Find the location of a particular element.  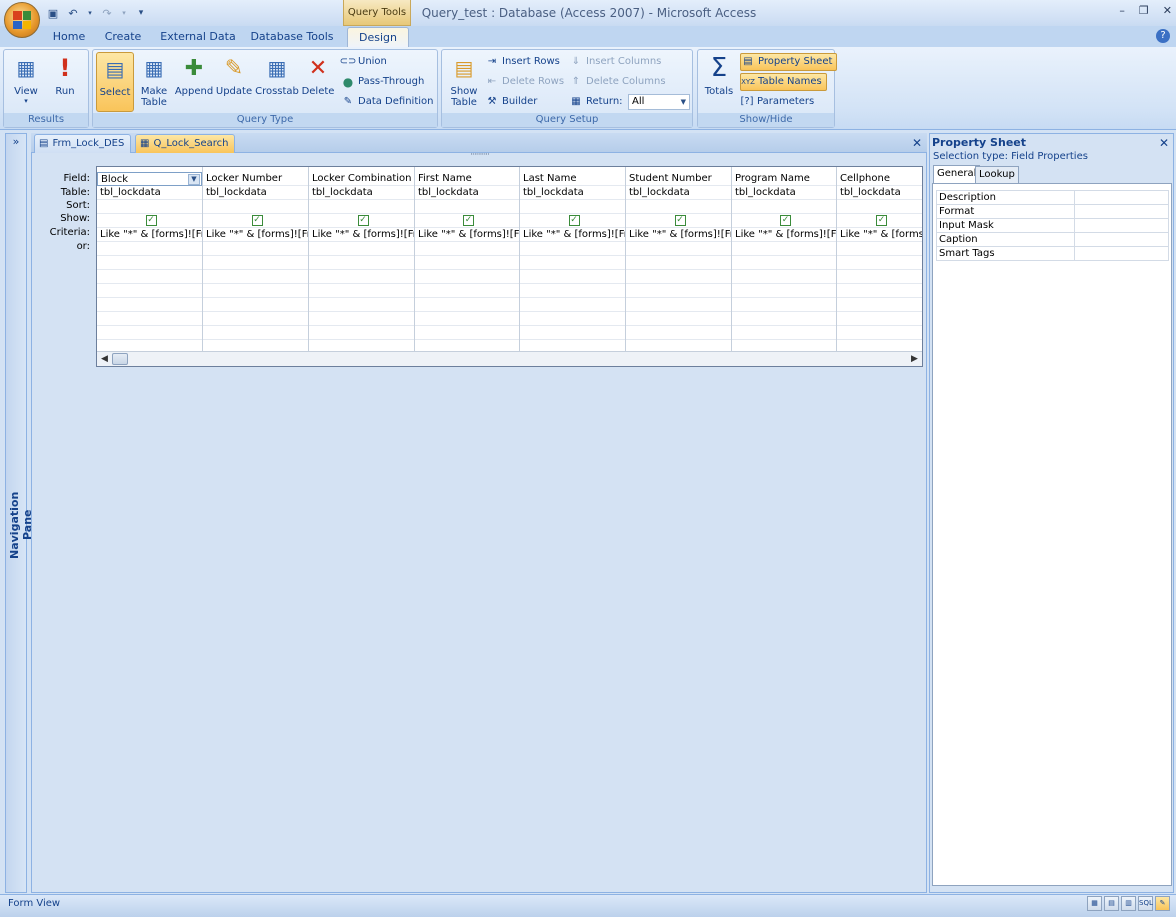

crosstab-button: ▦ Crosstab is located at coordinates (277, 74).